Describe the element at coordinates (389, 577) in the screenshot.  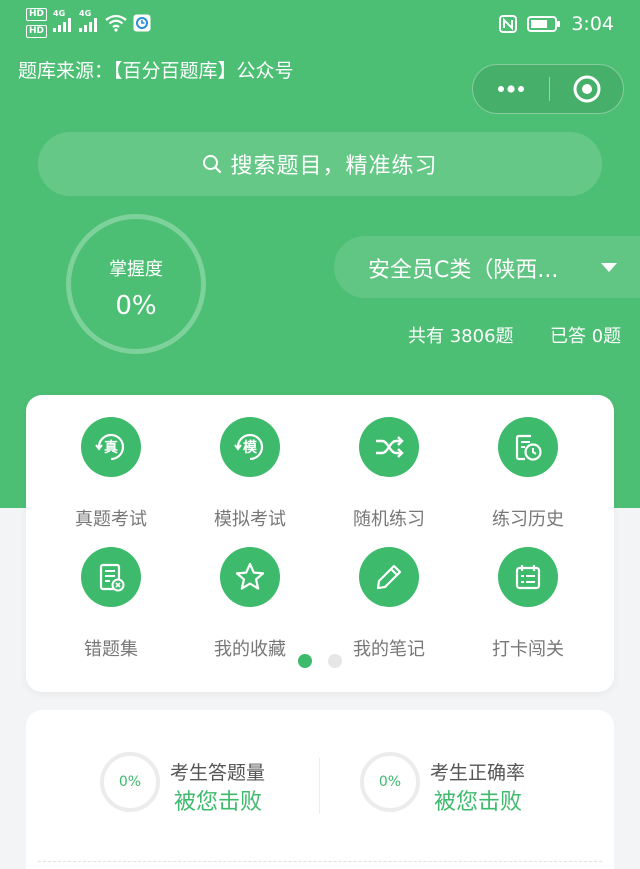
I see `pencil-icon` at that location.